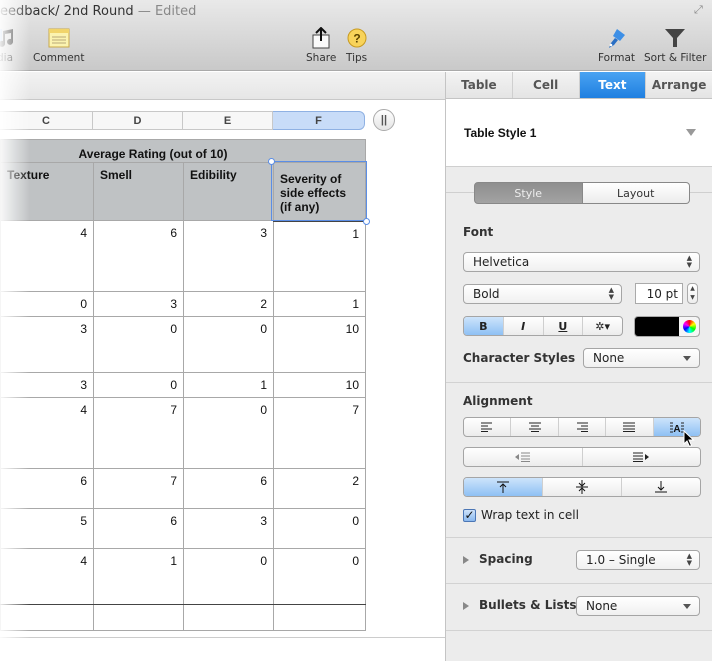 Image resolution: width=712 pixels, height=661 pixels. What do you see at coordinates (701, 11) in the screenshot?
I see `fullscreen-icon: ⤢` at bounding box center [701, 11].